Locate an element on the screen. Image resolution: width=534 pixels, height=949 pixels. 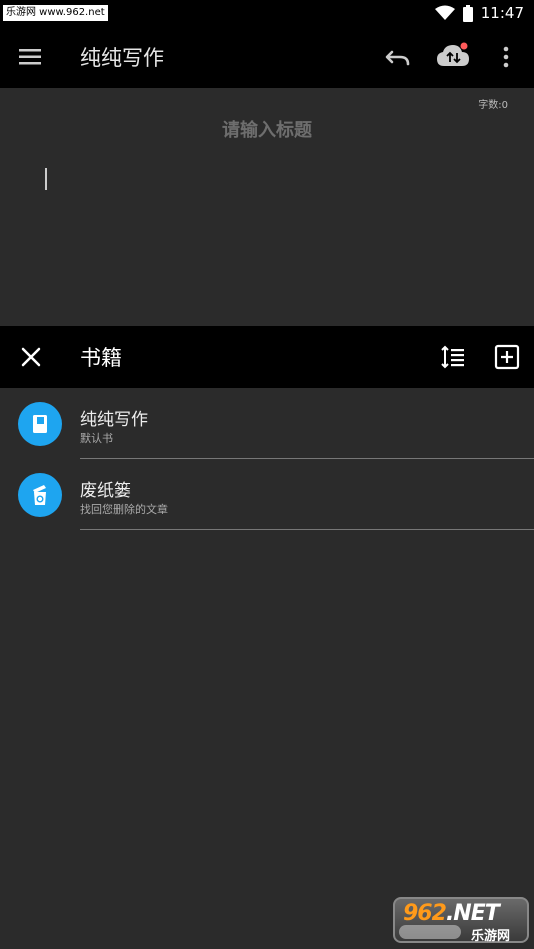
status-bar: 乐游网 www.962.net 11:47 is located at coordinates (267, 13).